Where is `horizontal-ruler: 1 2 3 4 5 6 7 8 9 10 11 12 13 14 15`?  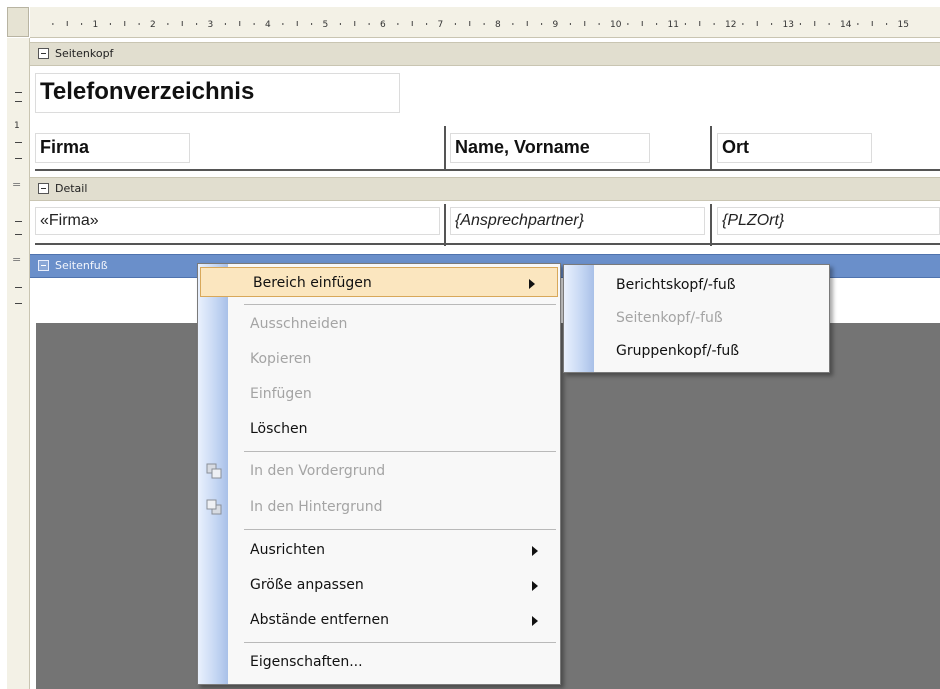 horizontal-ruler: 1 2 3 4 5 6 7 8 9 10 11 12 13 14 15 is located at coordinates (485, 22).